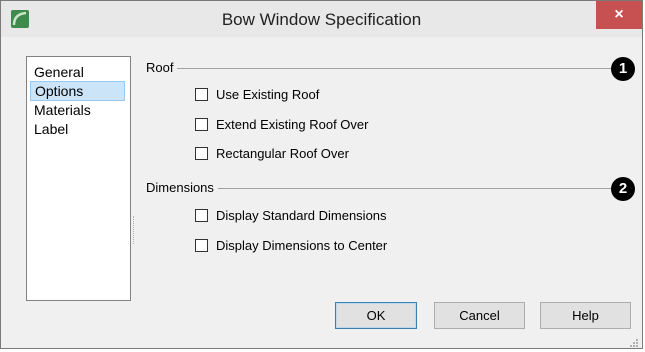 The image size is (645, 352). I want to click on close-icon: ×, so click(619, 14).